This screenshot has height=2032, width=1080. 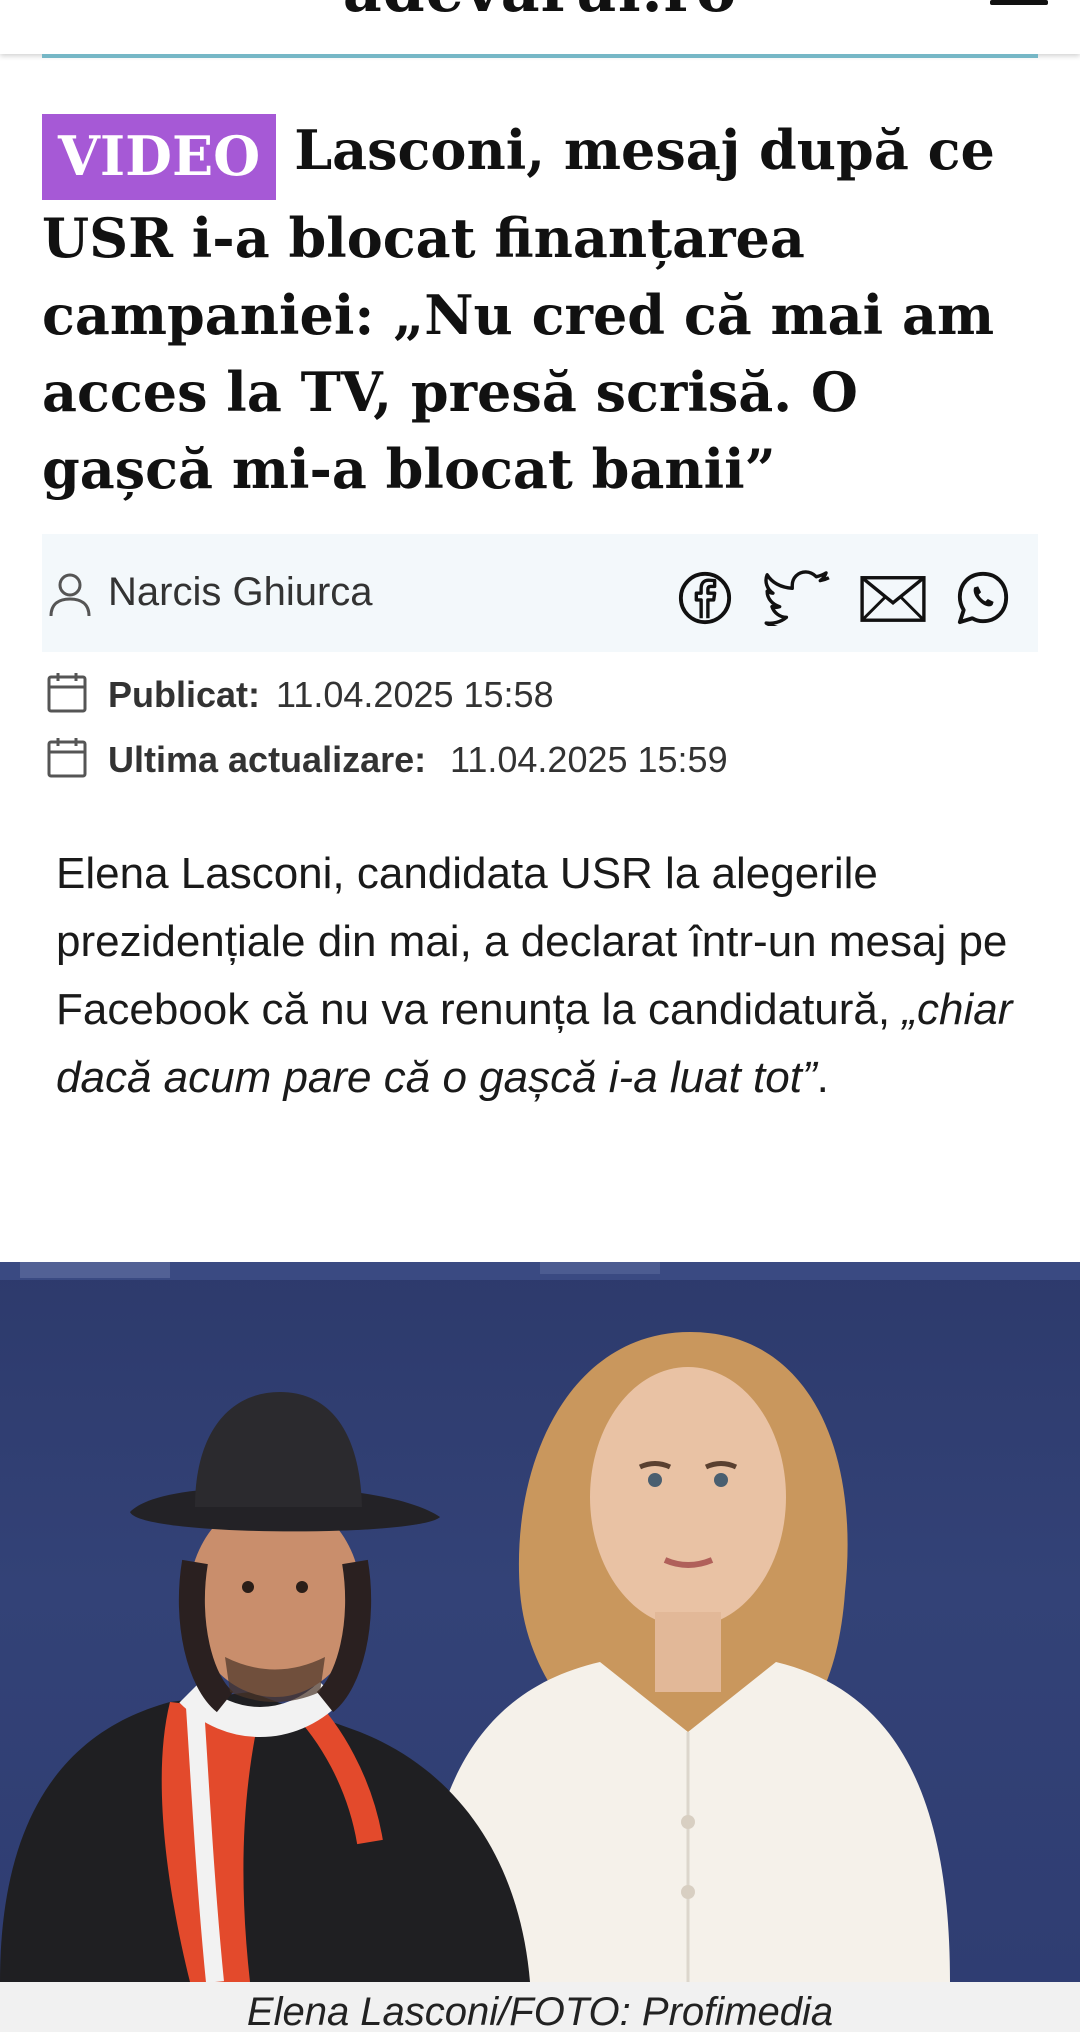 I want to click on top-bar: adevarul.ro, so click(x=540, y=27).